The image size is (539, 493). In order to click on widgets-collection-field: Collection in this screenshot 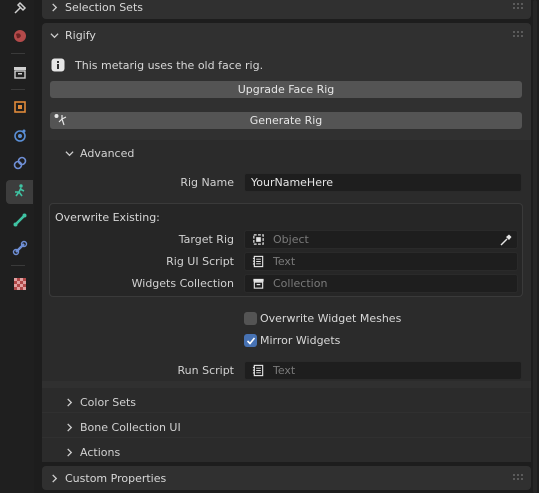, I will do `click(381, 283)`.